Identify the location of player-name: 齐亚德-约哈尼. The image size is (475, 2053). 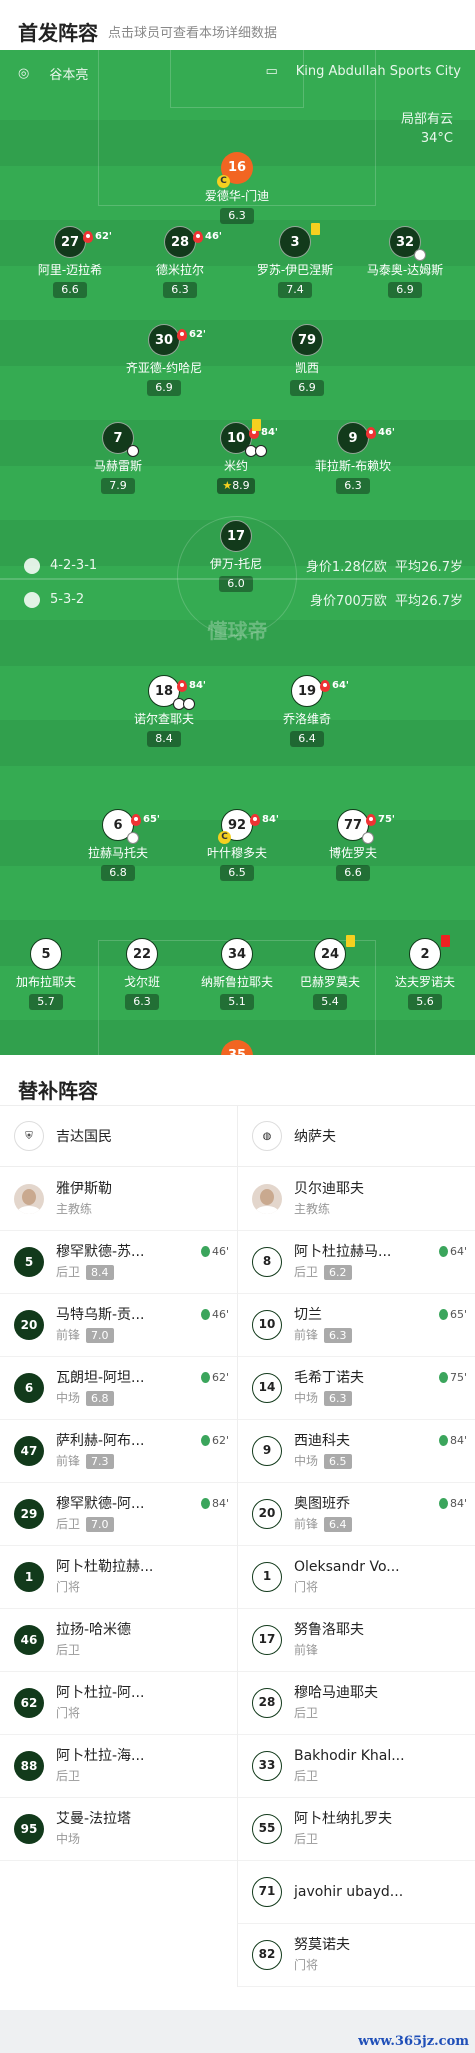
(164, 368).